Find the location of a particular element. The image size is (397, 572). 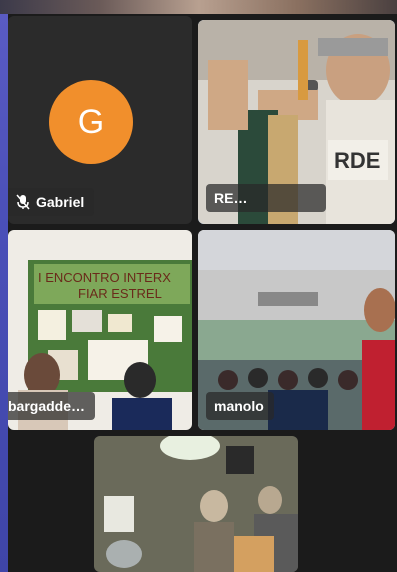

participant-name: manolo is located at coordinates (239, 406).